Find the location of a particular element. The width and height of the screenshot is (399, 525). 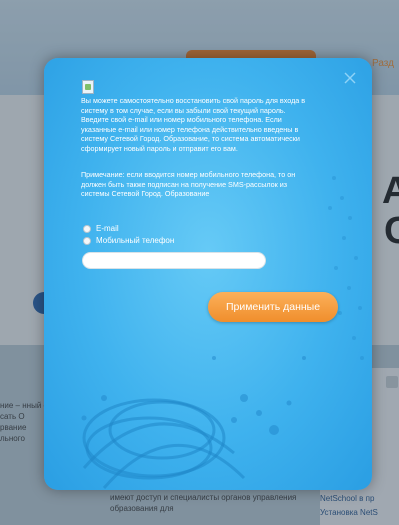

close-button is located at coordinates (350, 78).